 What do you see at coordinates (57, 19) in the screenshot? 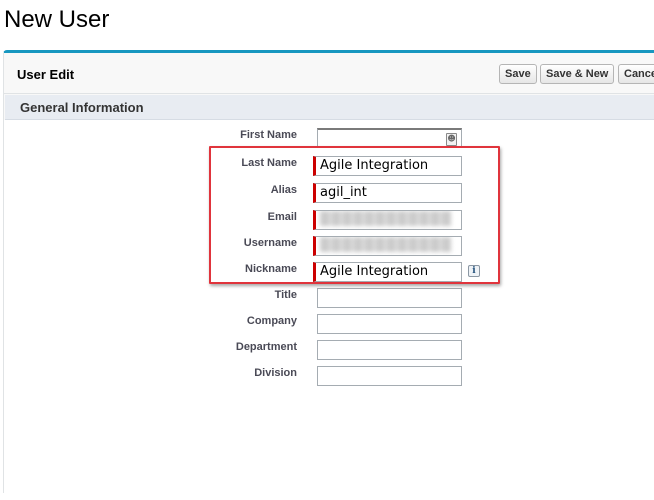
I see `page-title: New User` at bounding box center [57, 19].